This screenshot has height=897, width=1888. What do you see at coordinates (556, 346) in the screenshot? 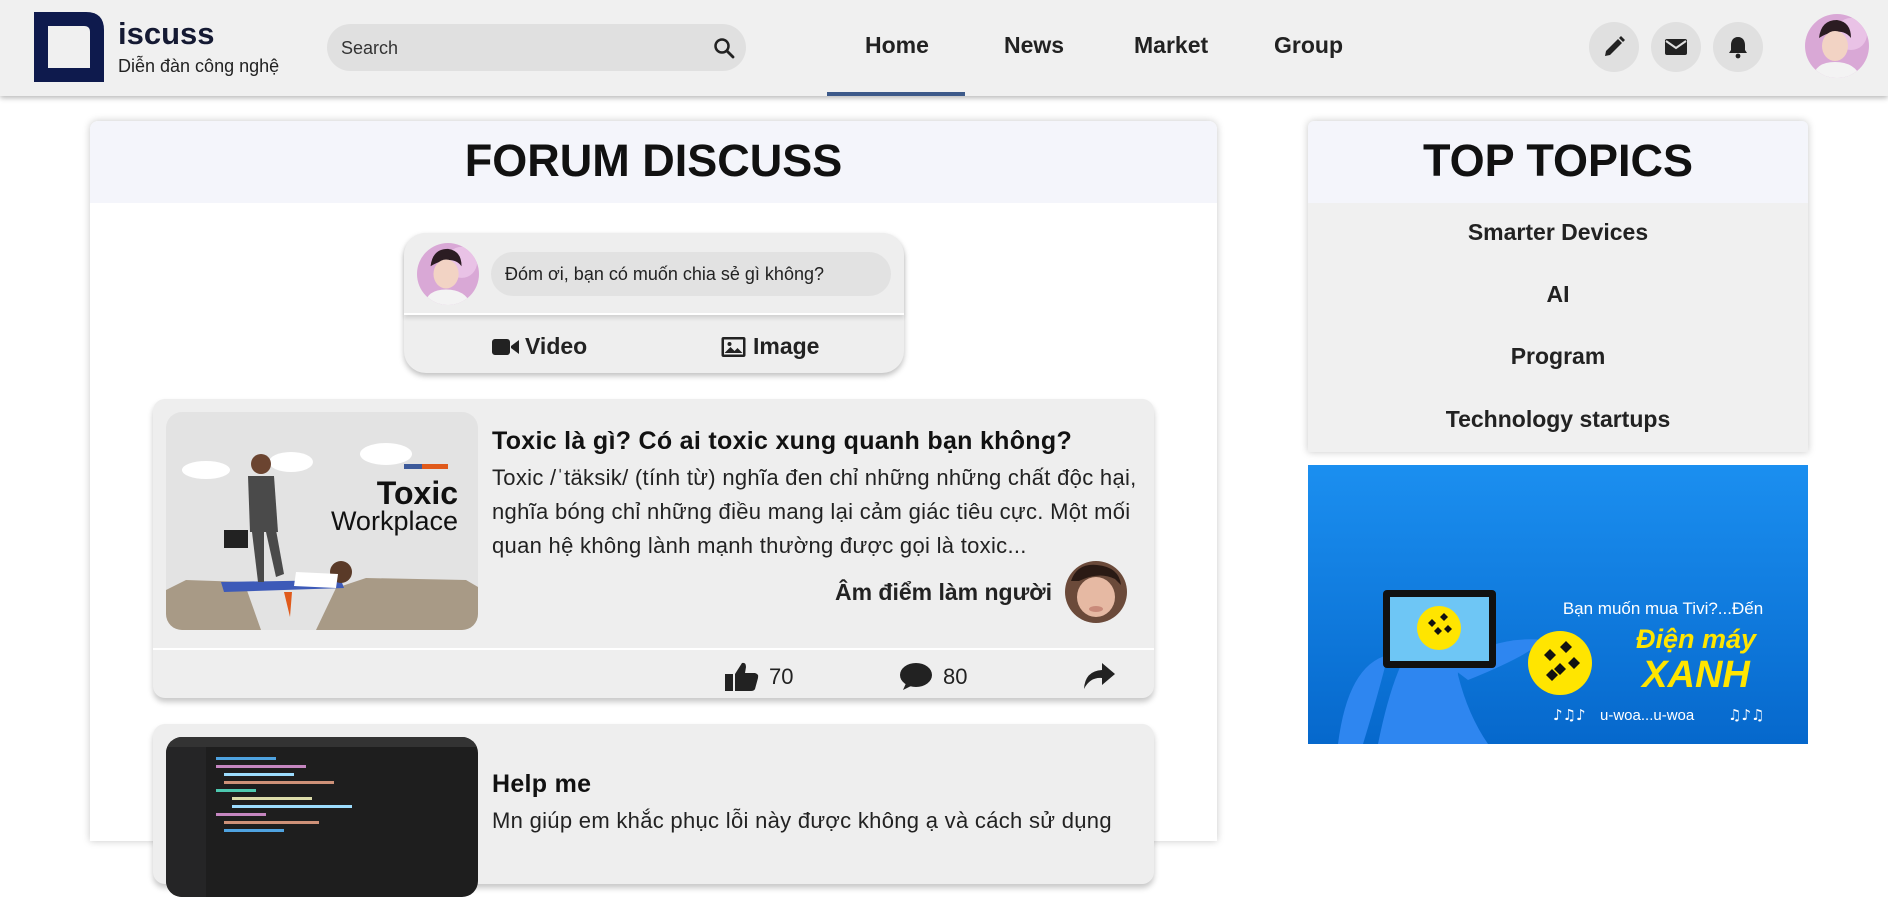
I see `video-label: Video` at bounding box center [556, 346].